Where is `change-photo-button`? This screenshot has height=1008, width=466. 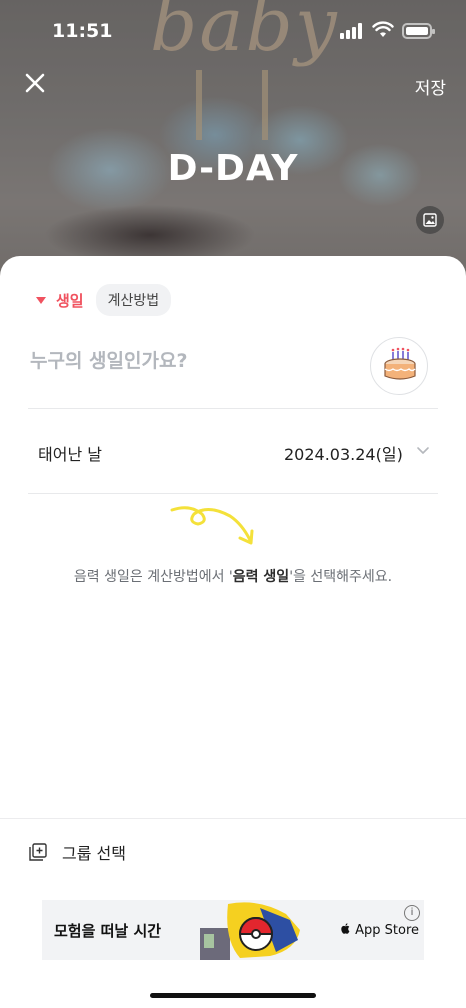 change-photo-button is located at coordinates (430, 220).